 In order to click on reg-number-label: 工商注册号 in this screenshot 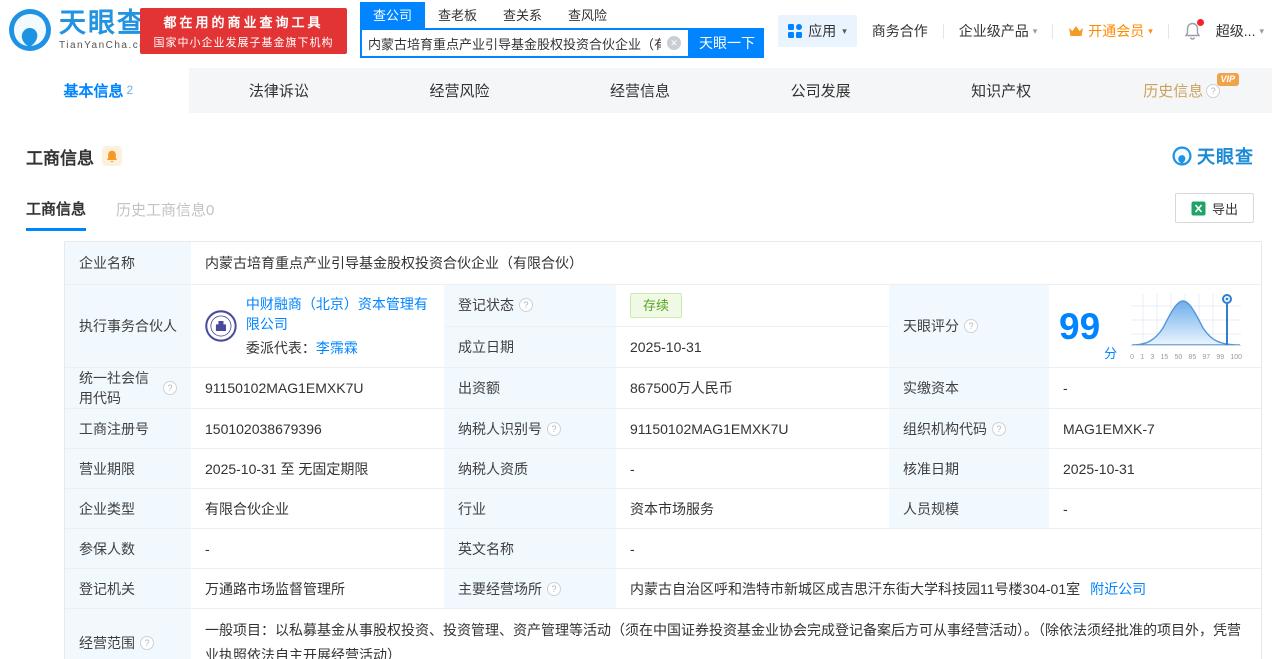, I will do `click(128, 428)`.